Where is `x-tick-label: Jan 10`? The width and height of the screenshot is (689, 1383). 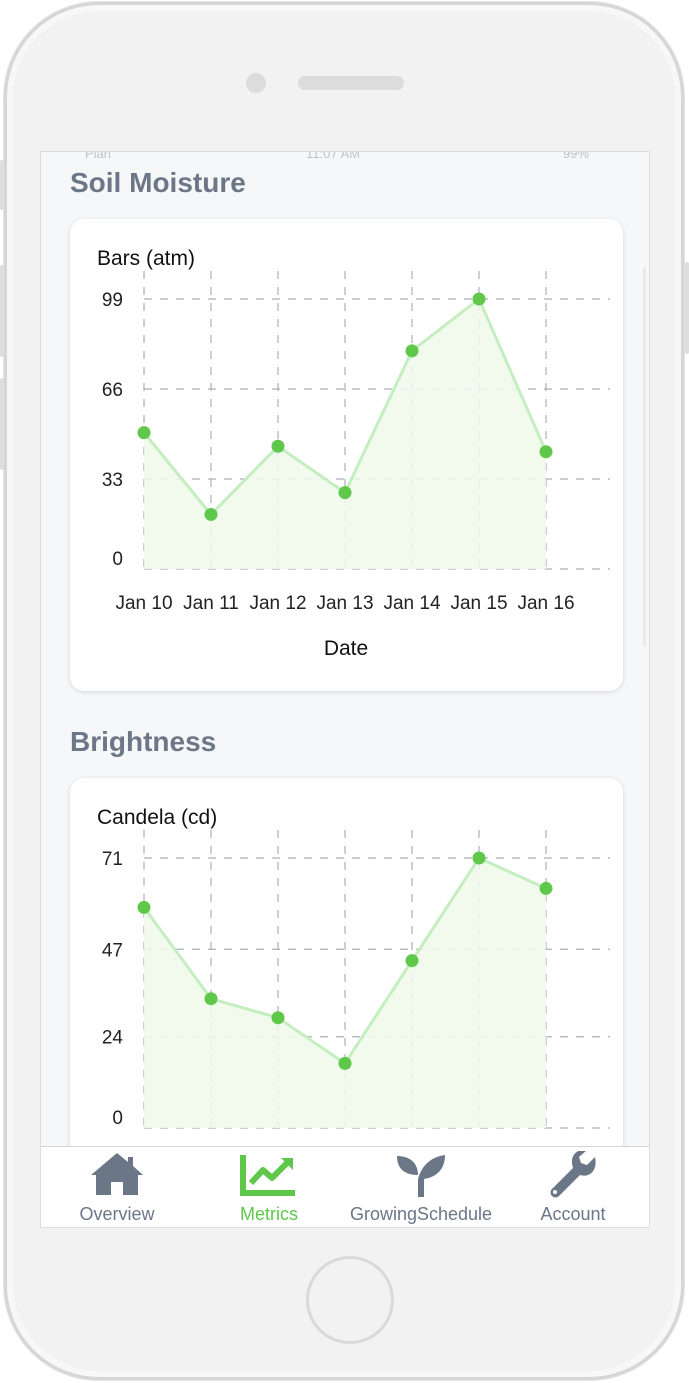 x-tick-label: Jan 10 is located at coordinates (143, 603).